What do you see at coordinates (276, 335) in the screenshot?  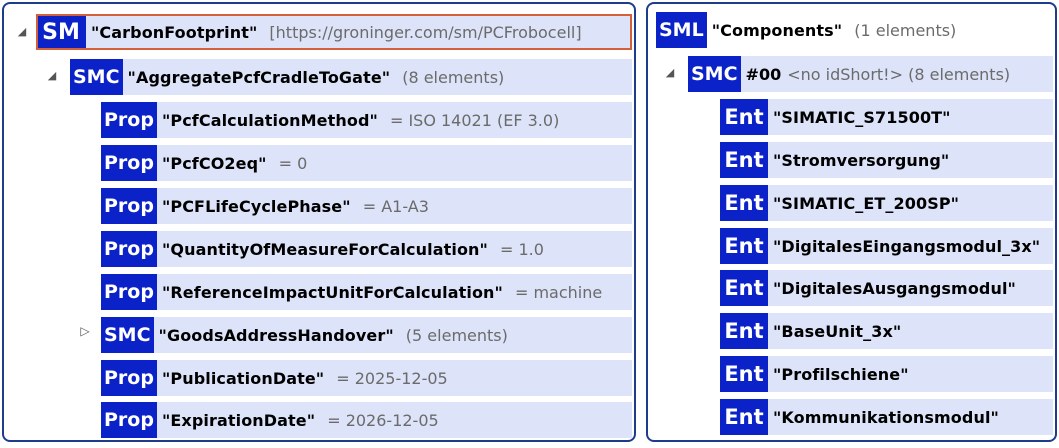 I see `collection-name: "GoodsAddressHandover"` at bounding box center [276, 335].